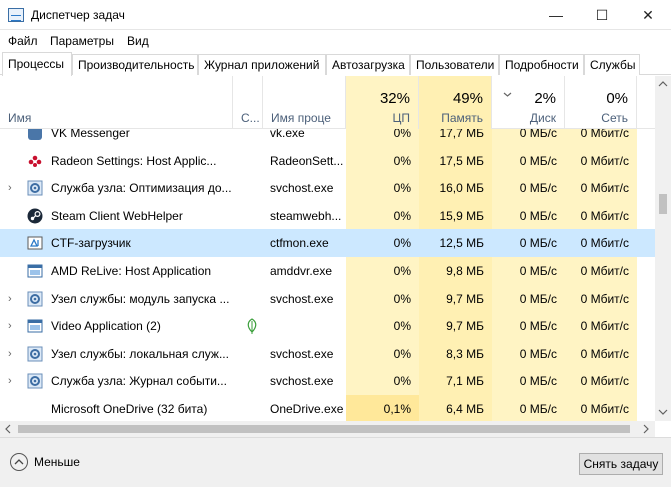 This screenshot has width=671, height=487. What do you see at coordinates (324, 429) in the screenshot?
I see `scroll-thumb-h` at bounding box center [324, 429].